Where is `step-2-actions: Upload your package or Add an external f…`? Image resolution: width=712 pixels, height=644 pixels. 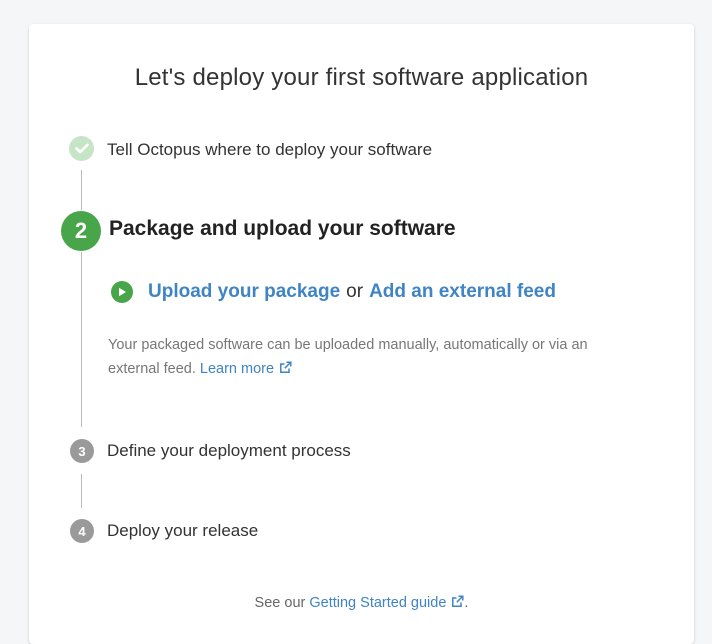 step-2-actions: Upload your package or Add an external f… is located at coordinates (333, 292).